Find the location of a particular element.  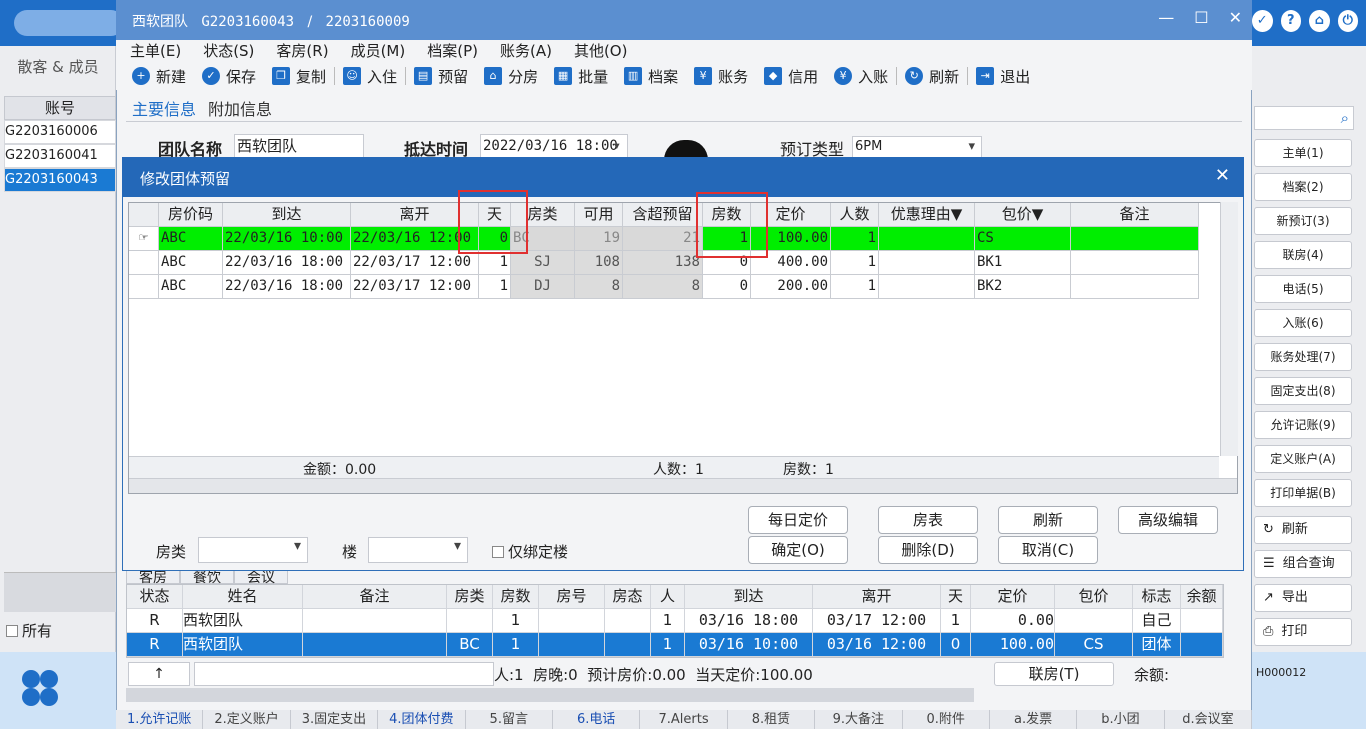

cell: 22/03/17 12:00 is located at coordinates (415, 263).